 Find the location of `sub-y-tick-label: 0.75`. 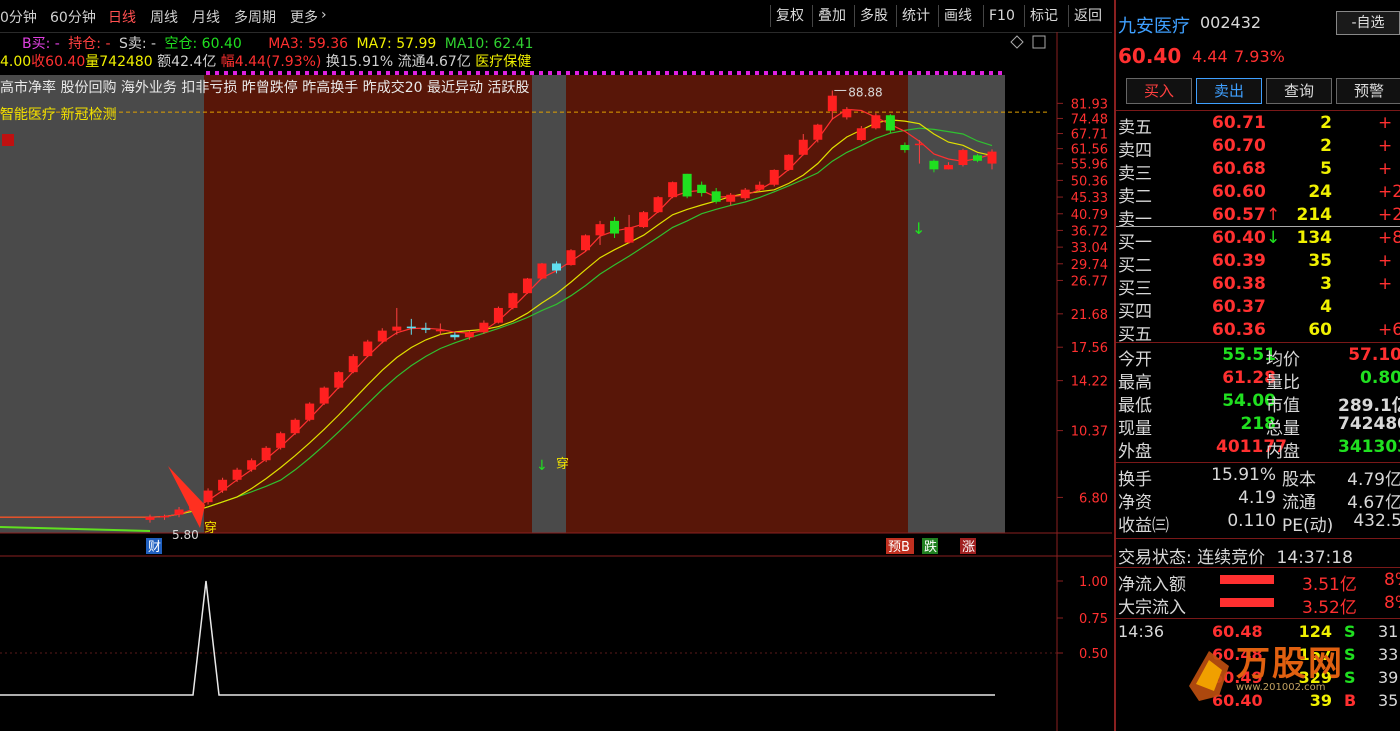

sub-y-tick-label: 0.75 is located at coordinates (1093, 619).